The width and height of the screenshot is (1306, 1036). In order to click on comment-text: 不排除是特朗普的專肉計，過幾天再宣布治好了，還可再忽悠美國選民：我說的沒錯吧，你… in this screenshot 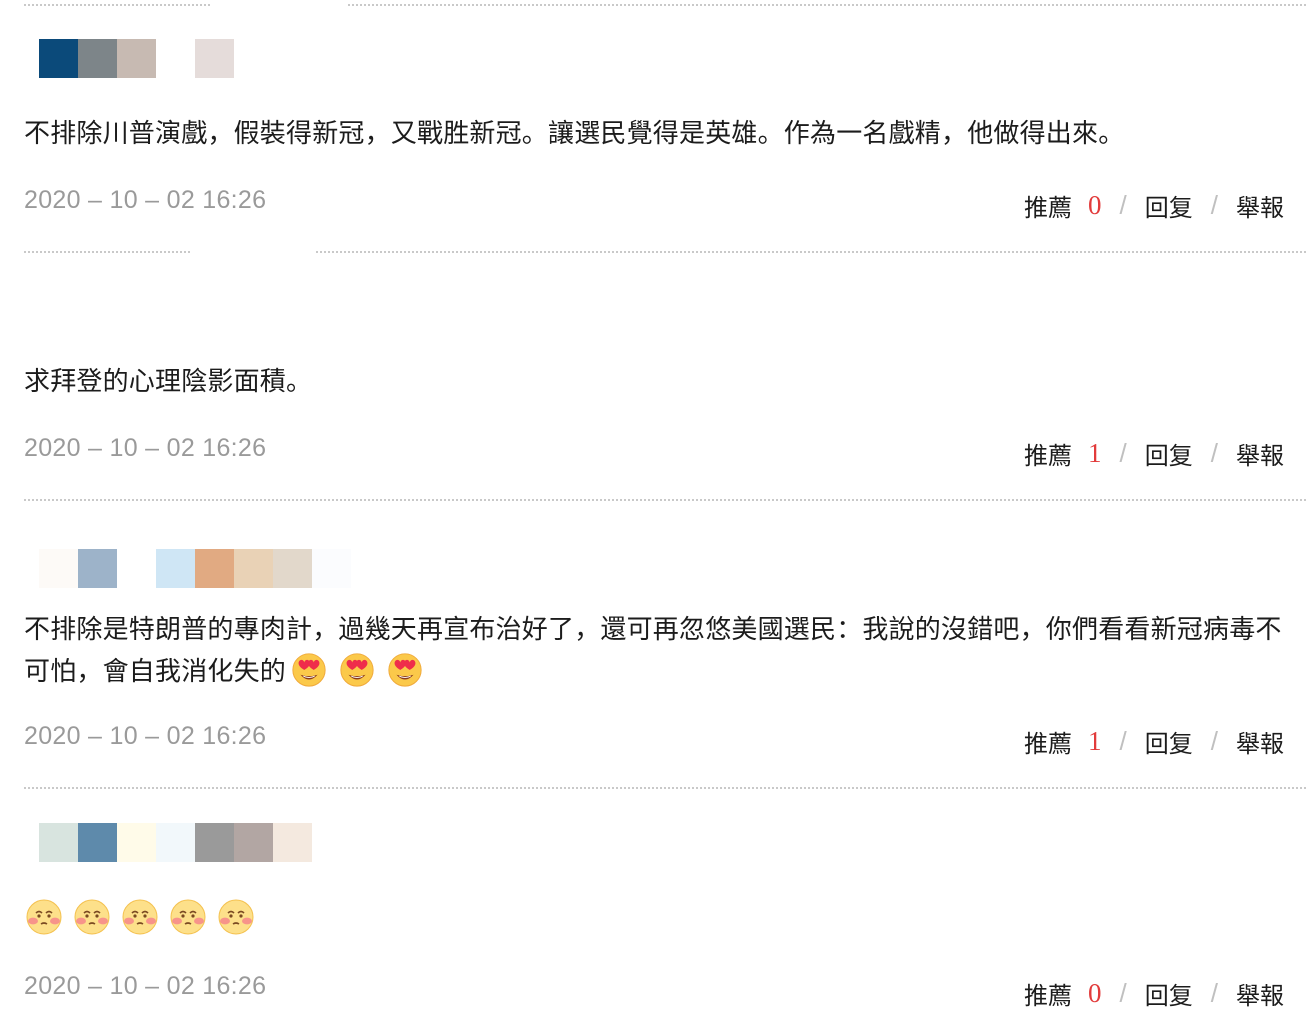, I will do `click(659, 651)`.